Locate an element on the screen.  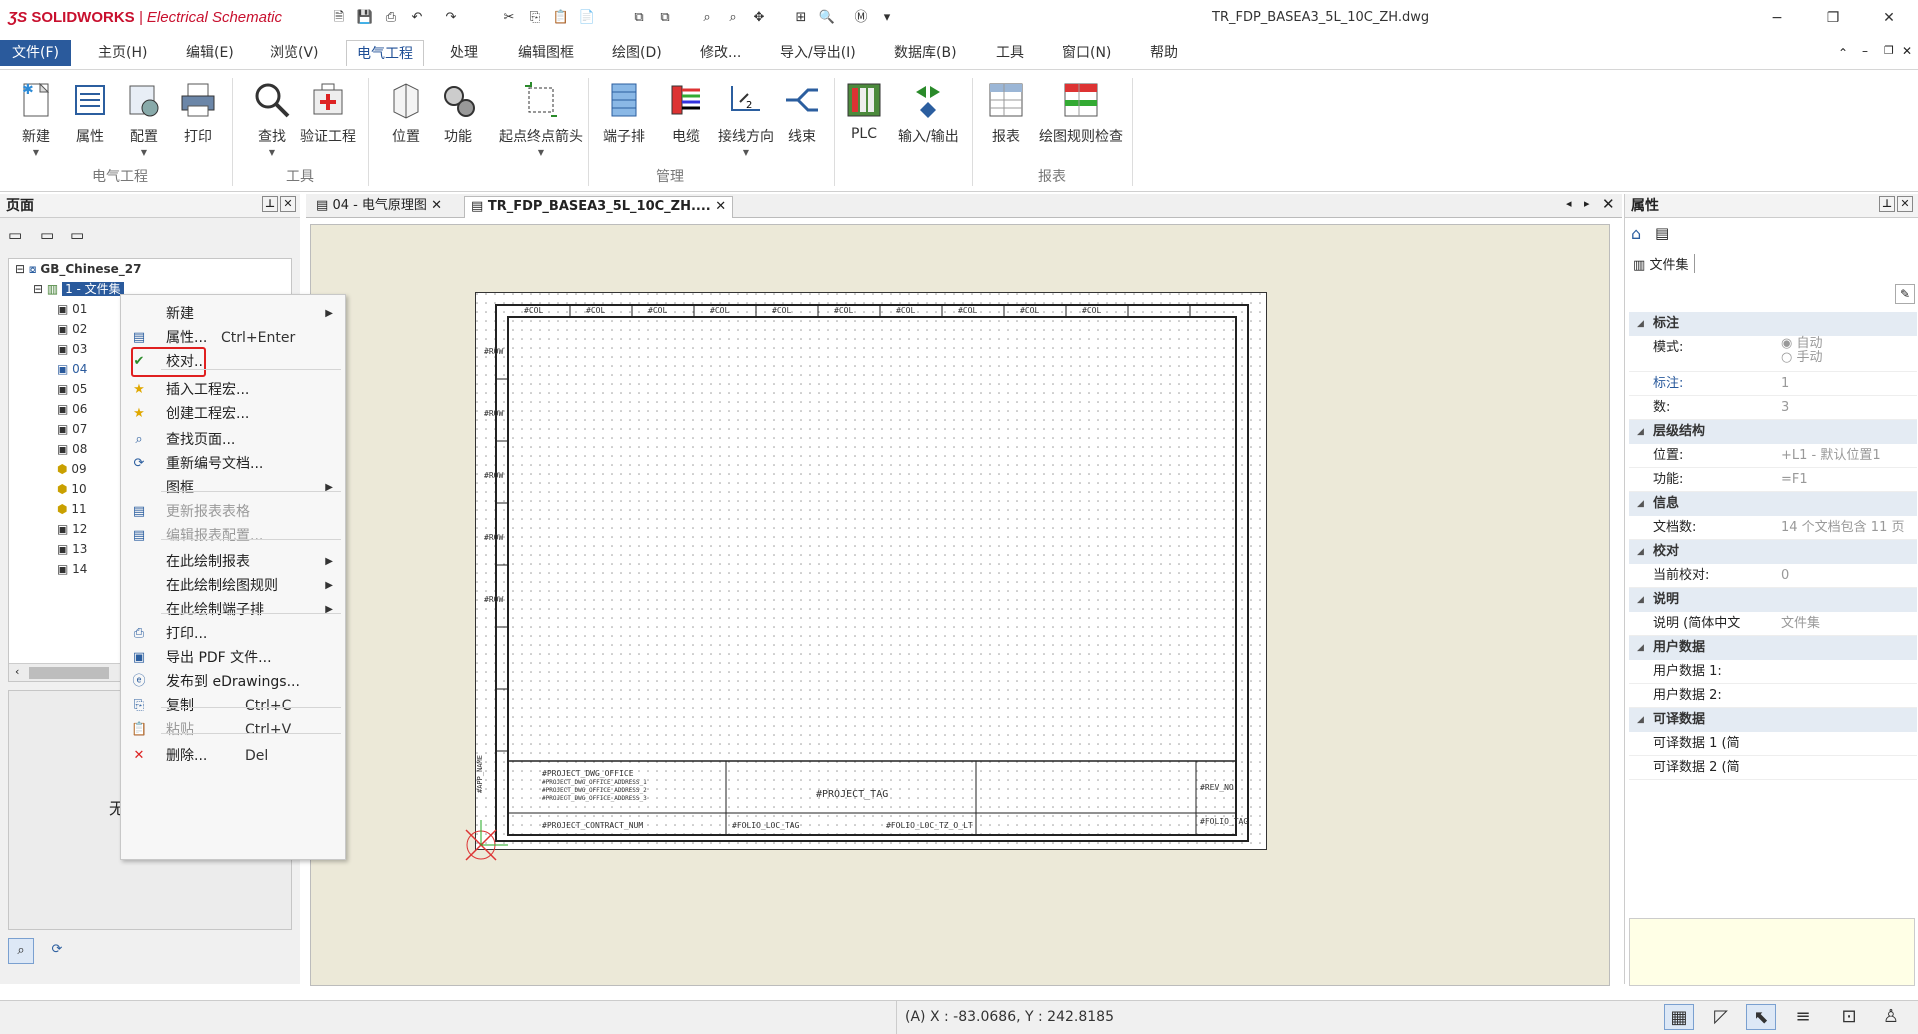
undo-icon: ↶ is located at coordinates (417, 18).